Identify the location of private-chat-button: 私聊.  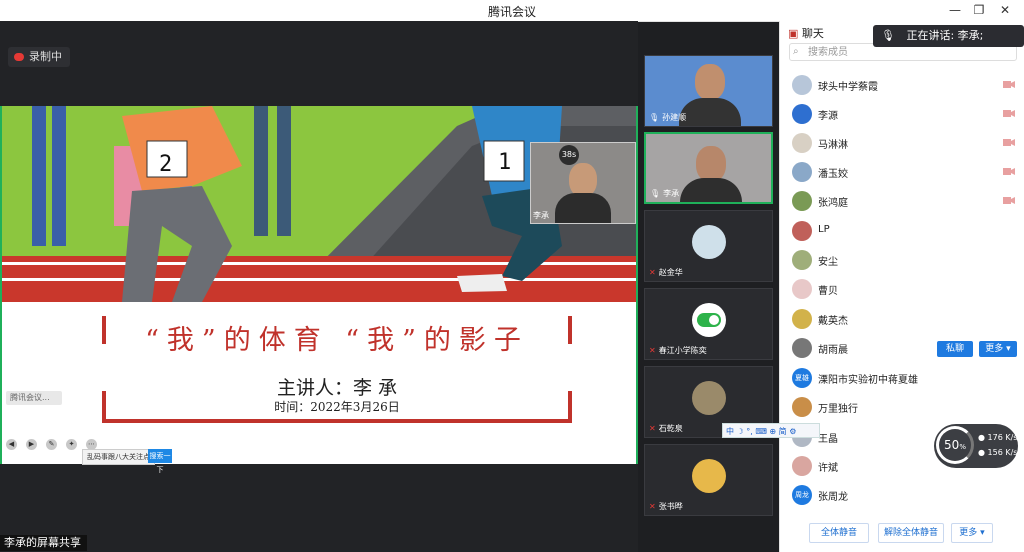
(955, 349).